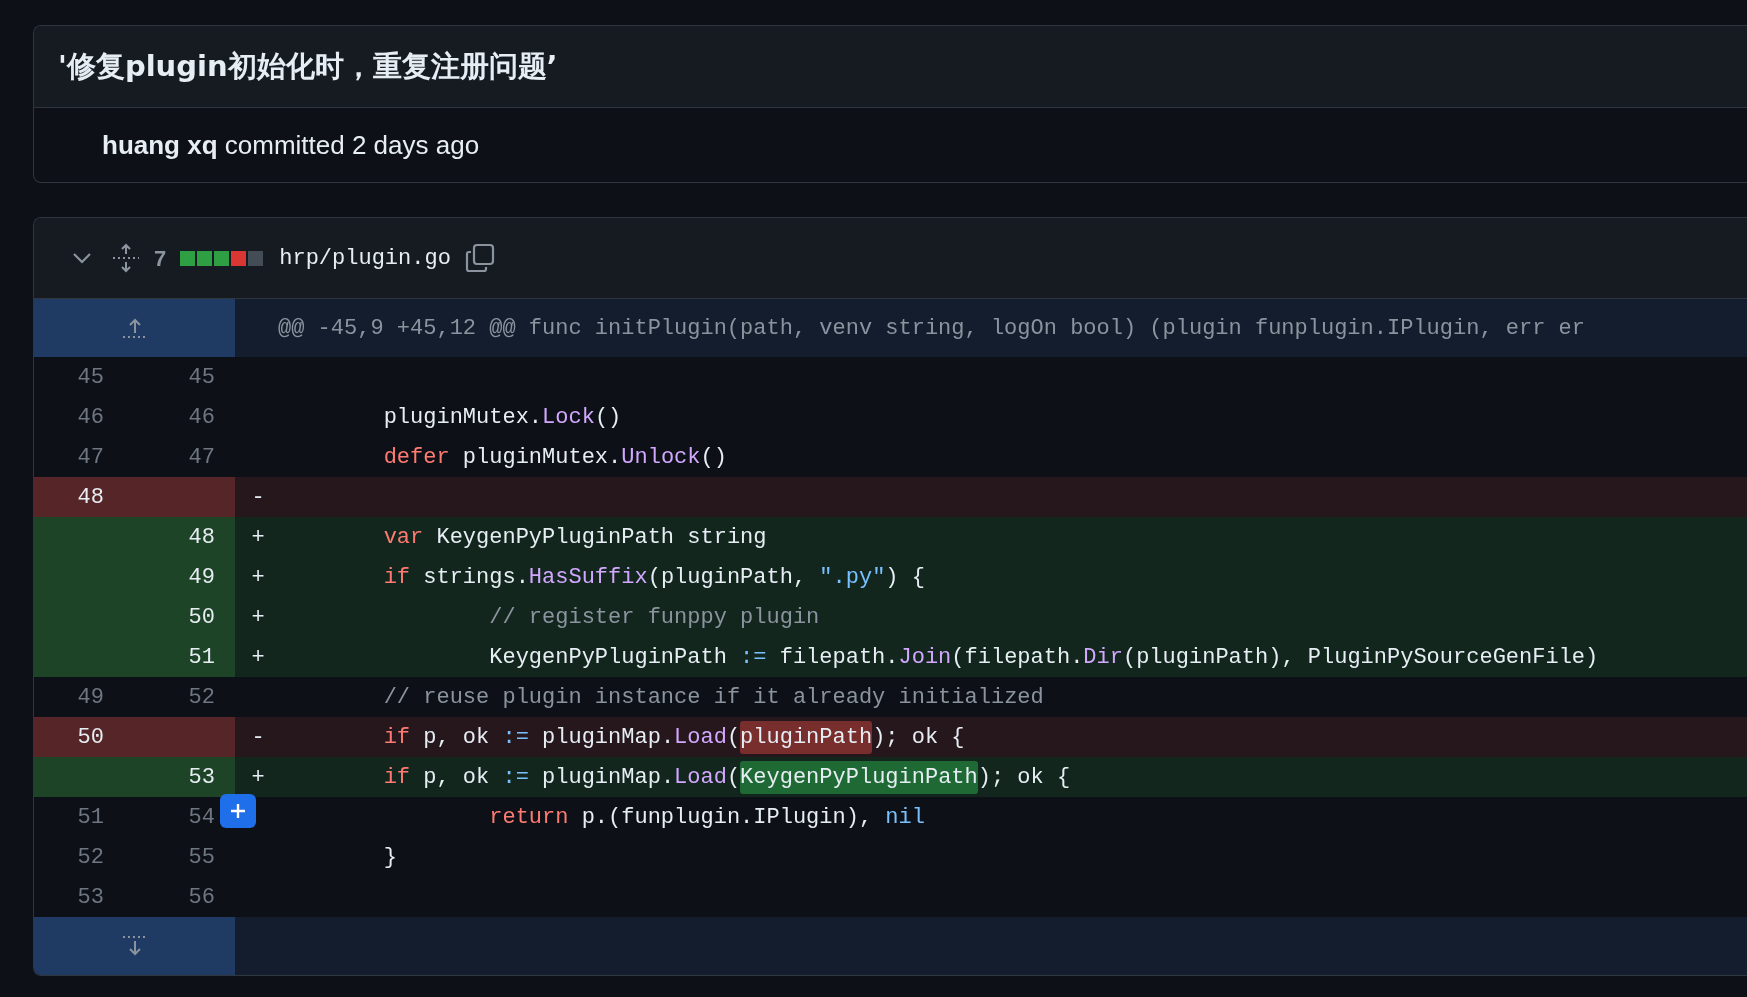  I want to click on line-number-cell: 51, so click(185, 657).